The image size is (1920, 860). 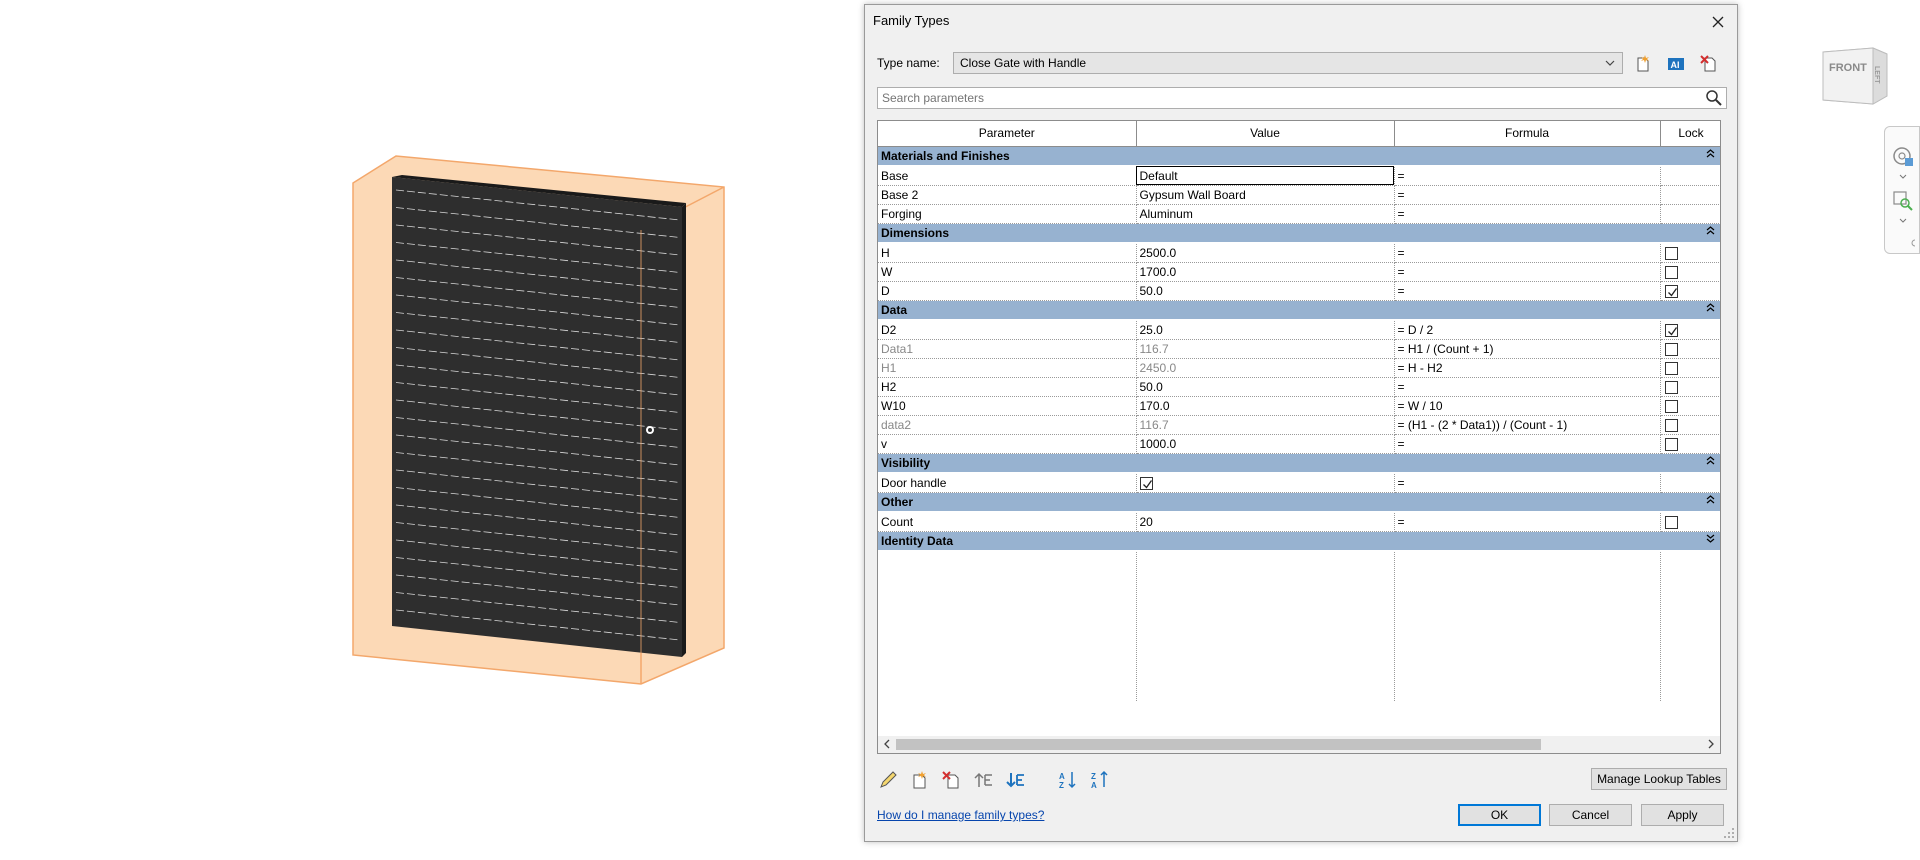 What do you see at coordinates (1007, 483) in the screenshot?
I see `parameter-name-cell: Door handle` at bounding box center [1007, 483].